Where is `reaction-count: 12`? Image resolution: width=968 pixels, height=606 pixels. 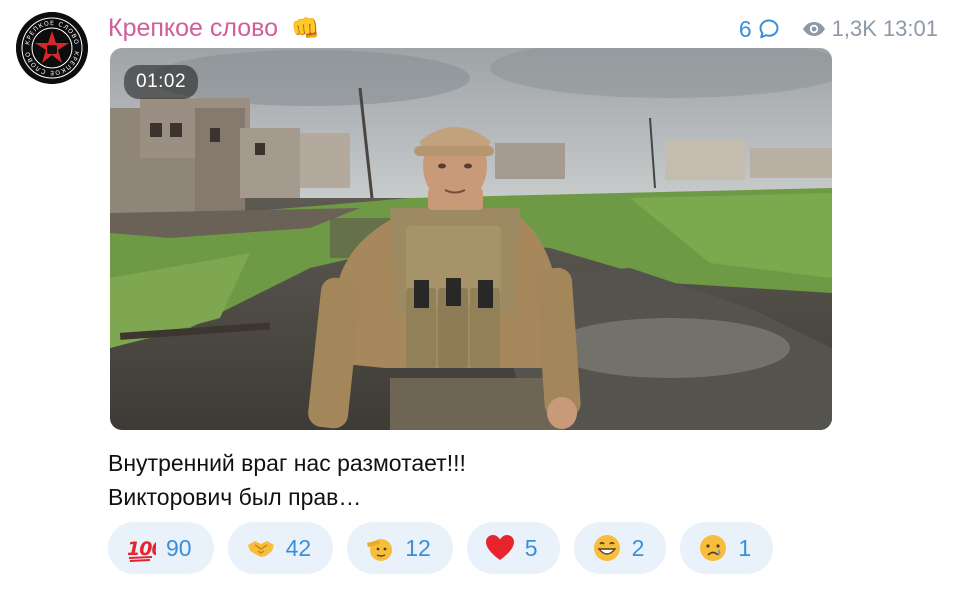 reaction-count: 12 is located at coordinates (418, 547).